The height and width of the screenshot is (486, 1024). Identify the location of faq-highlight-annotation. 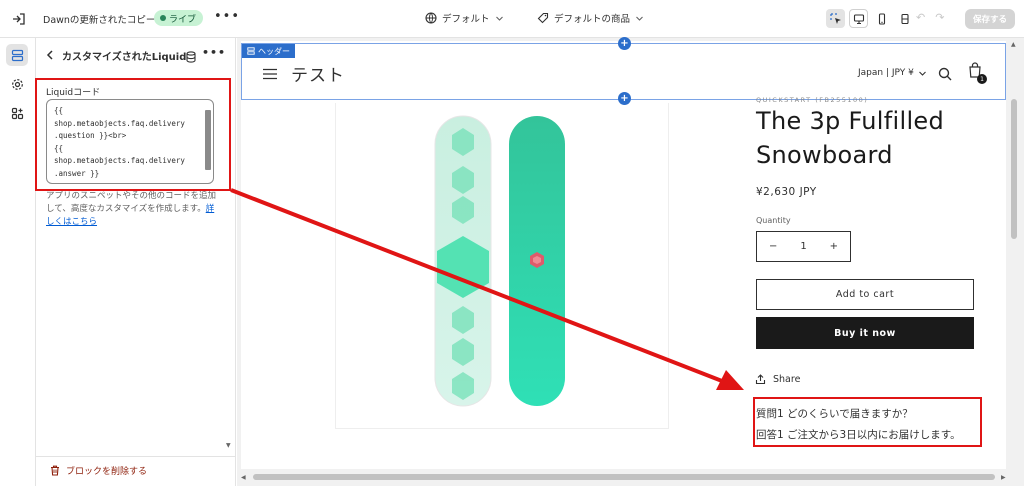
(867, 422).